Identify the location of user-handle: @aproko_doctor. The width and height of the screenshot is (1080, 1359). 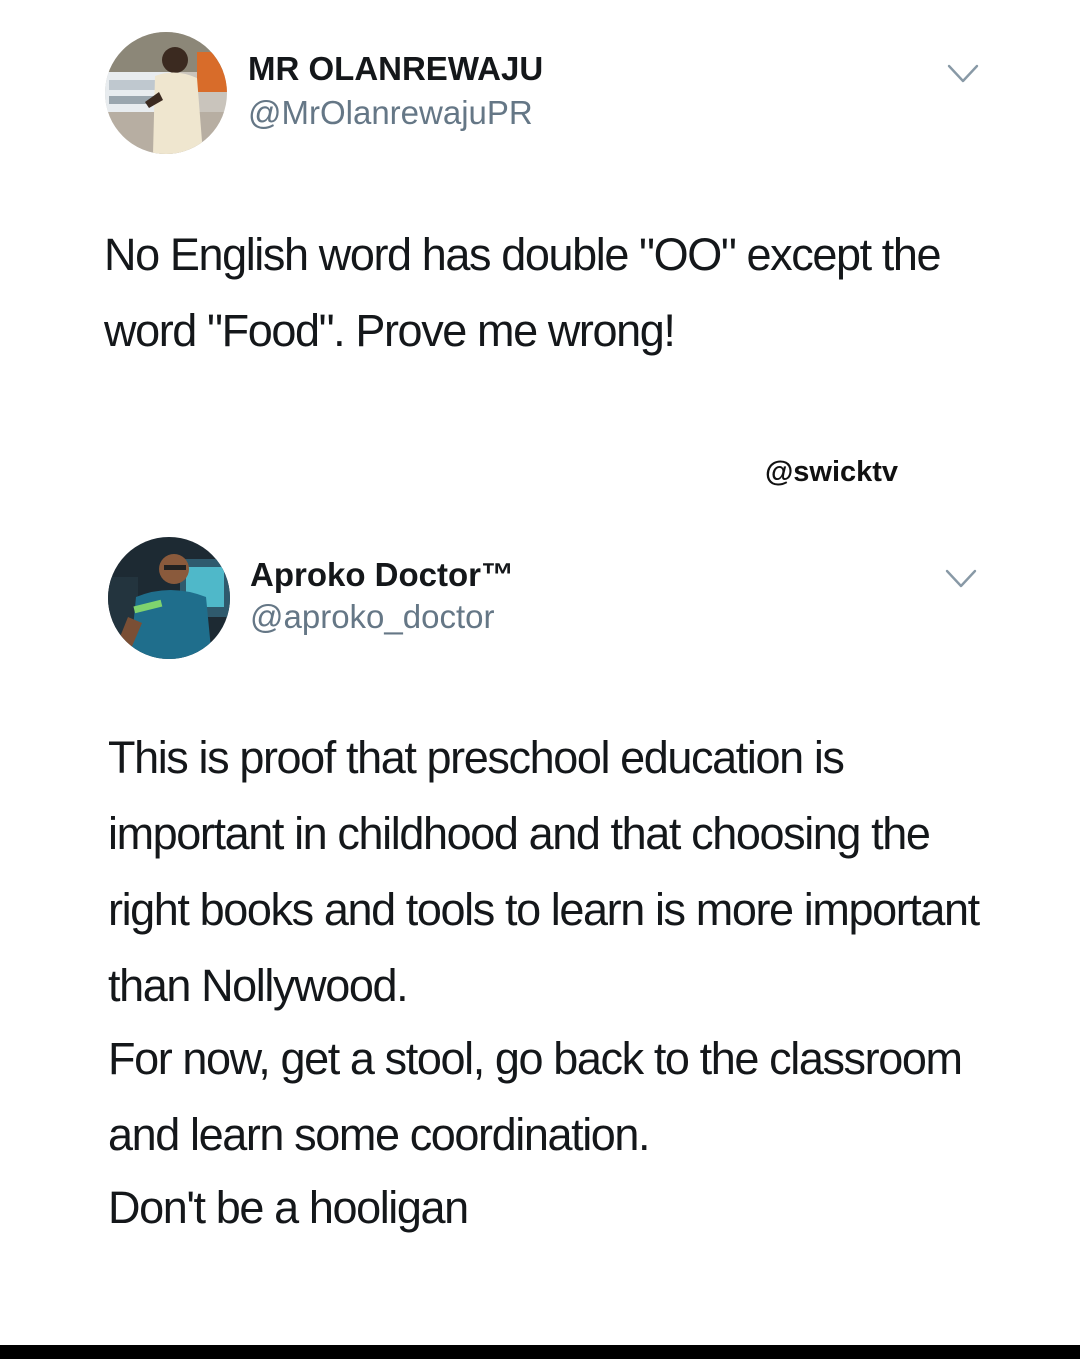
(372, 617).